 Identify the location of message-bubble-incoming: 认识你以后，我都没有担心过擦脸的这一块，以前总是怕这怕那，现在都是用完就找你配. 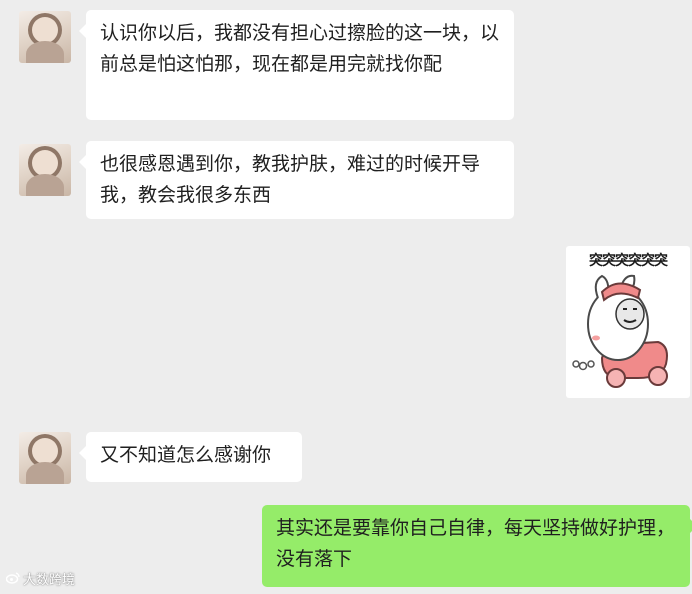
(296, 65).